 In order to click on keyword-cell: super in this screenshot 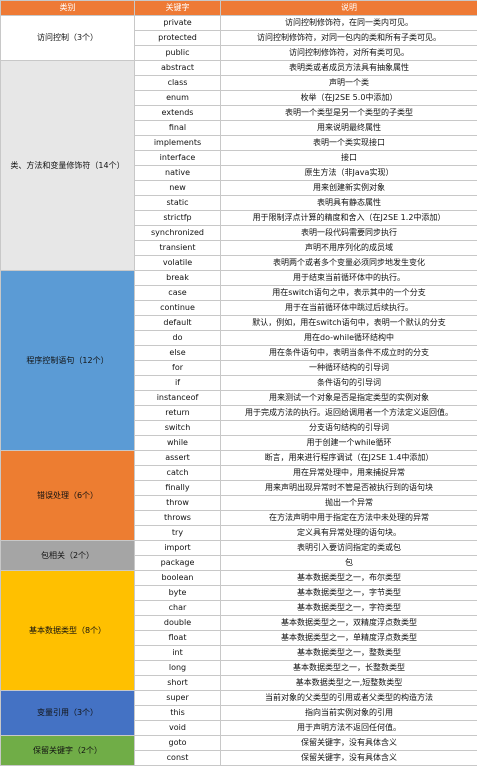, I will do `click(178, 698)`.